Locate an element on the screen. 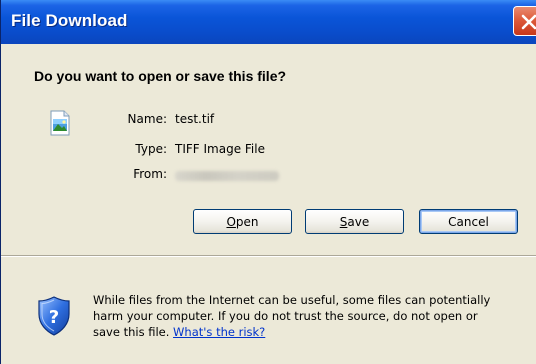 The width and height of the screenshot is (536, 364). type-label: Type: is located at coordinates (151, 149).